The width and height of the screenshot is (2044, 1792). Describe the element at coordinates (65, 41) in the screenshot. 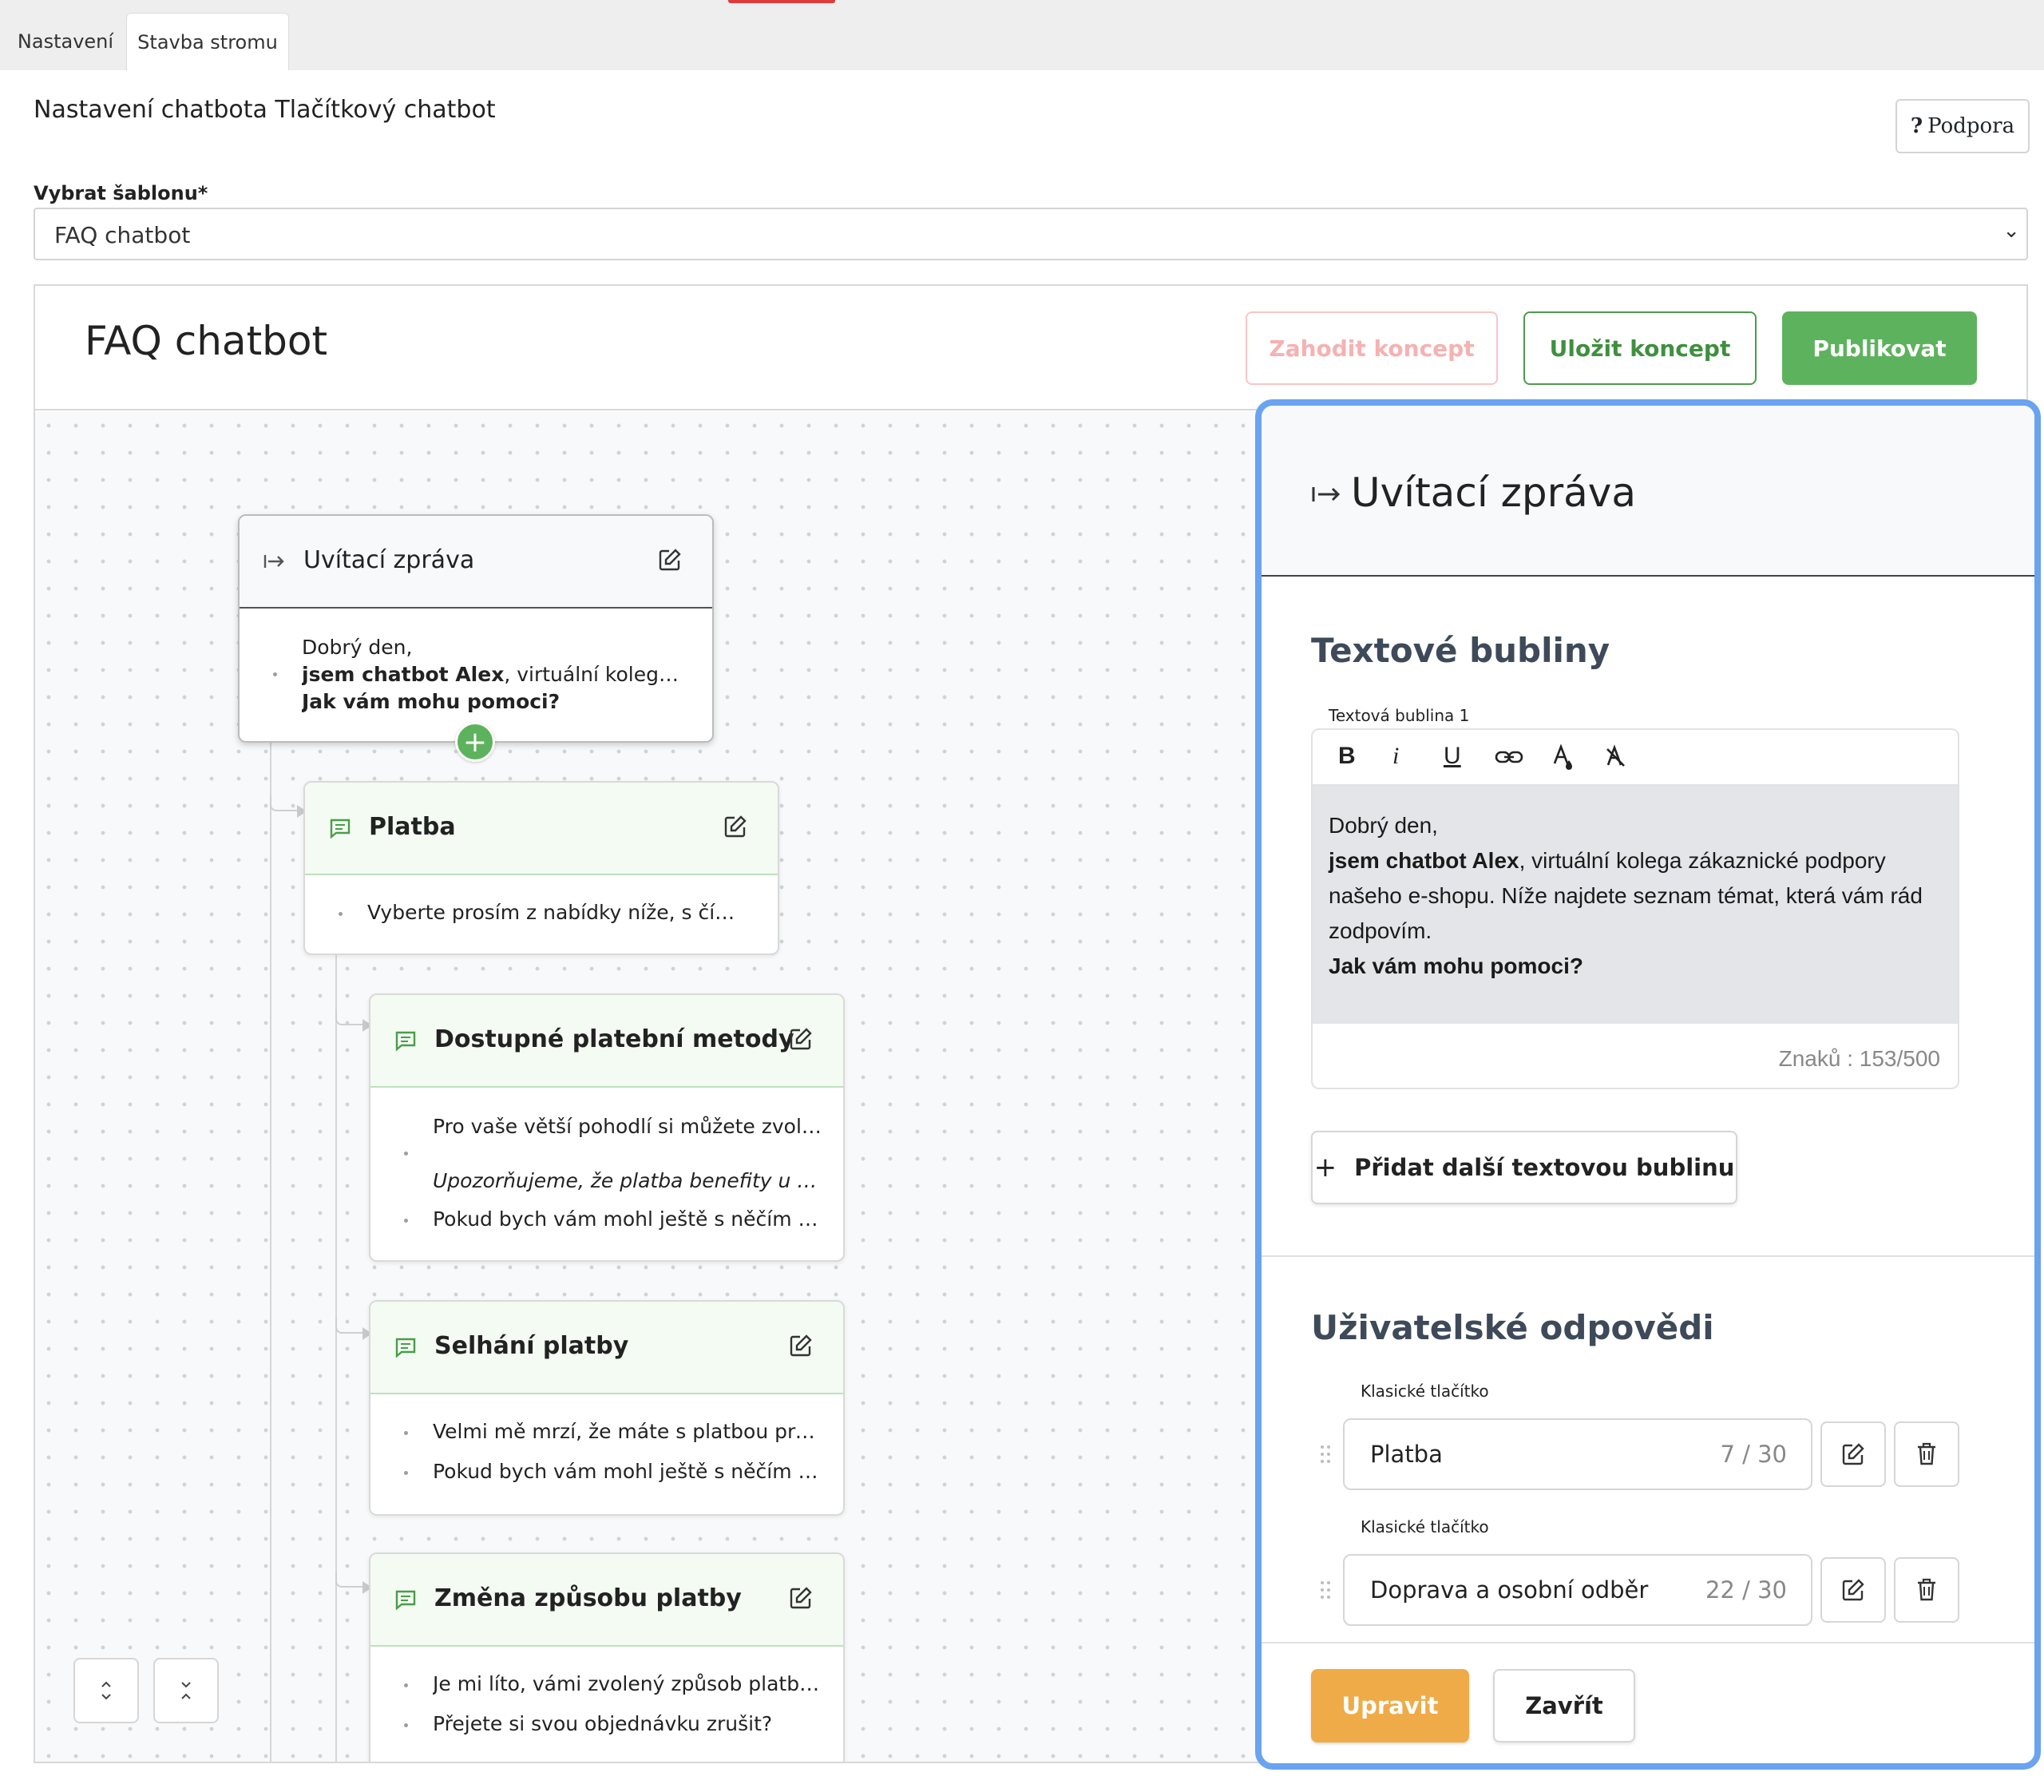

I see `tab-settings: Nastavení` at that location.